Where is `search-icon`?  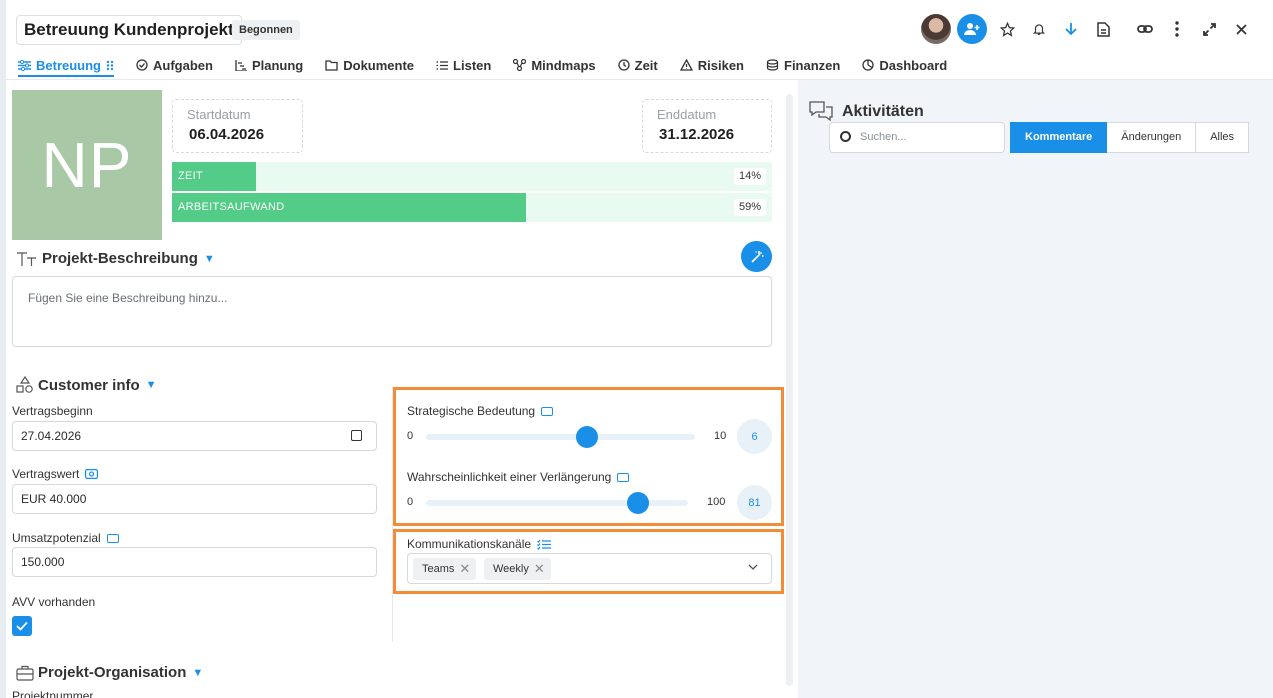 search-icon is located at coordinates (845, 136).